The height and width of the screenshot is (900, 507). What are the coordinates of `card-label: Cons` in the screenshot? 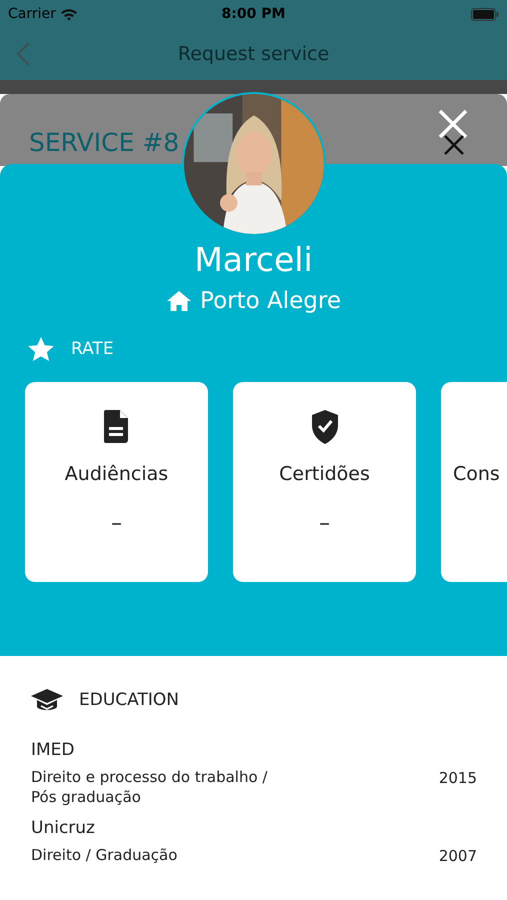 It's located at (476, 475).